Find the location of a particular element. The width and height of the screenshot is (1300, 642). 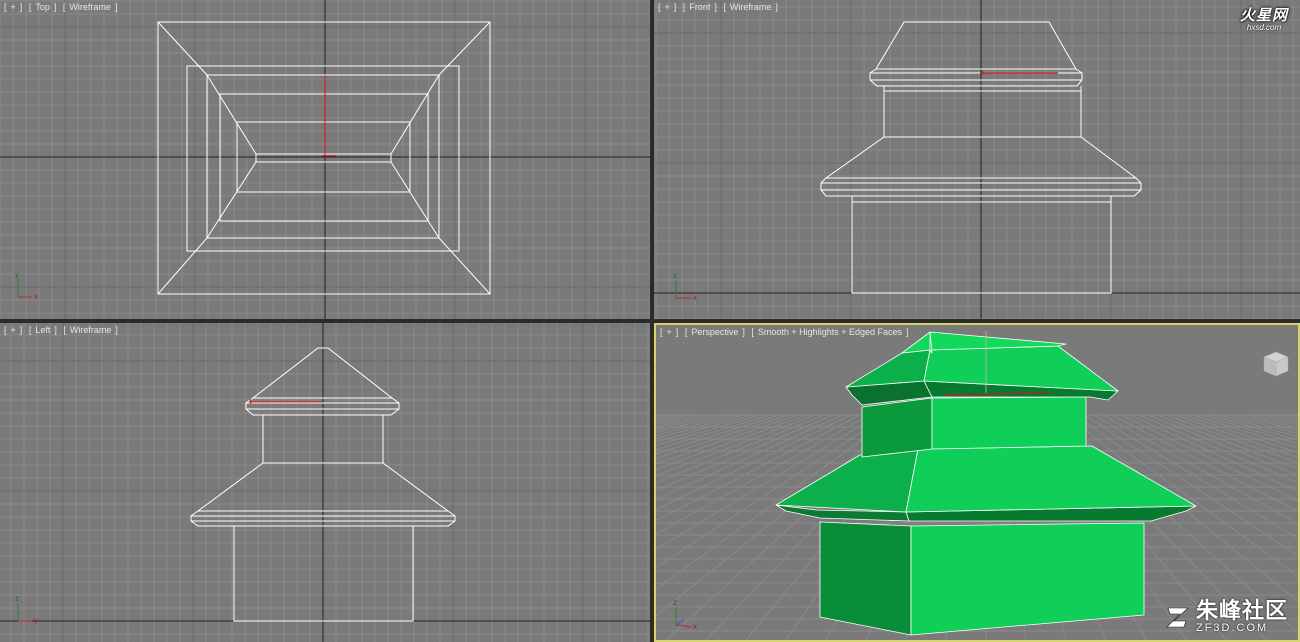

viewport-label-left: [+] [Left] [Wireframe] is located at coordinates (63, 330).